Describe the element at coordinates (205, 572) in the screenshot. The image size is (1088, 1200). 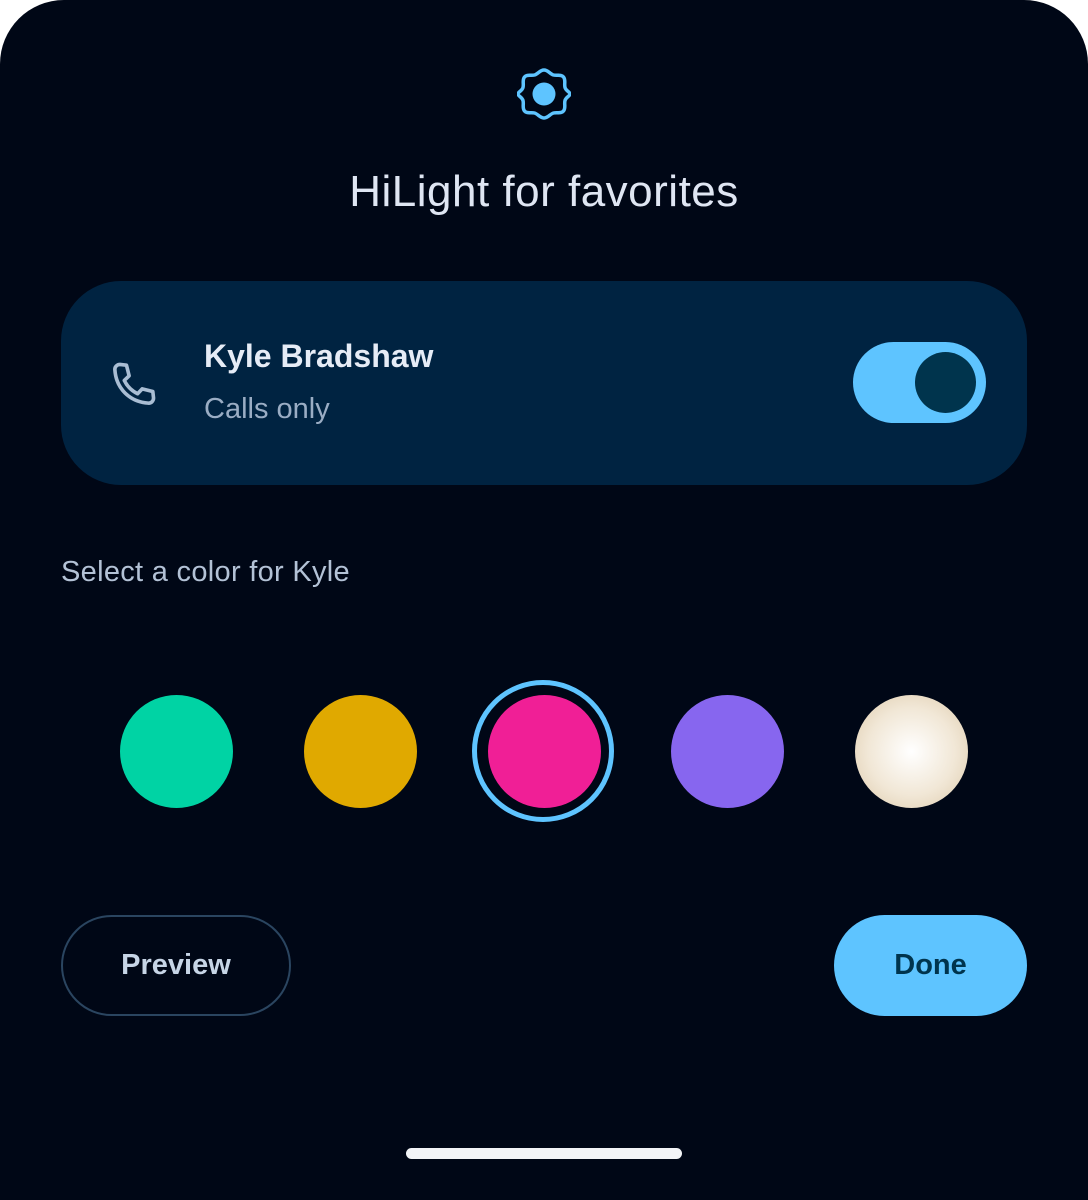
I see `color-picker-label: Select a color for Kyle` at that location.